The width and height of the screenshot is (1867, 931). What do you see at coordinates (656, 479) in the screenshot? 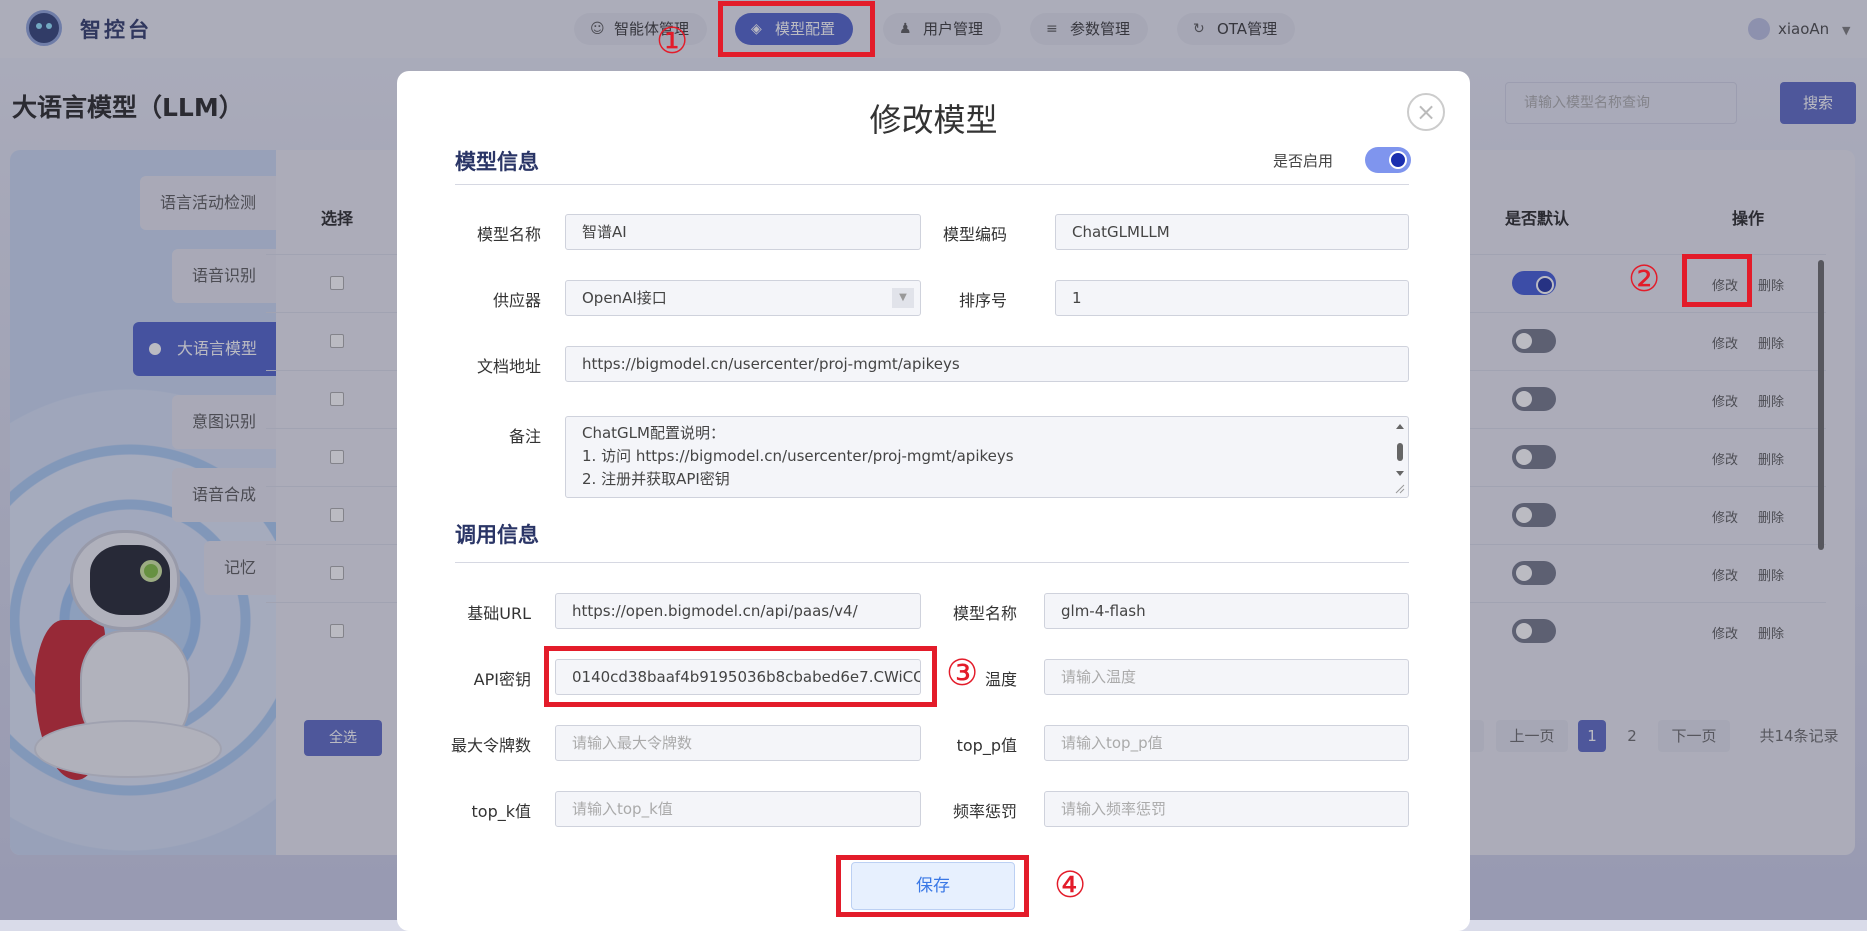
I see `remark-line: 2. 注册并获取API密钥` at bounding box center [656, 479].